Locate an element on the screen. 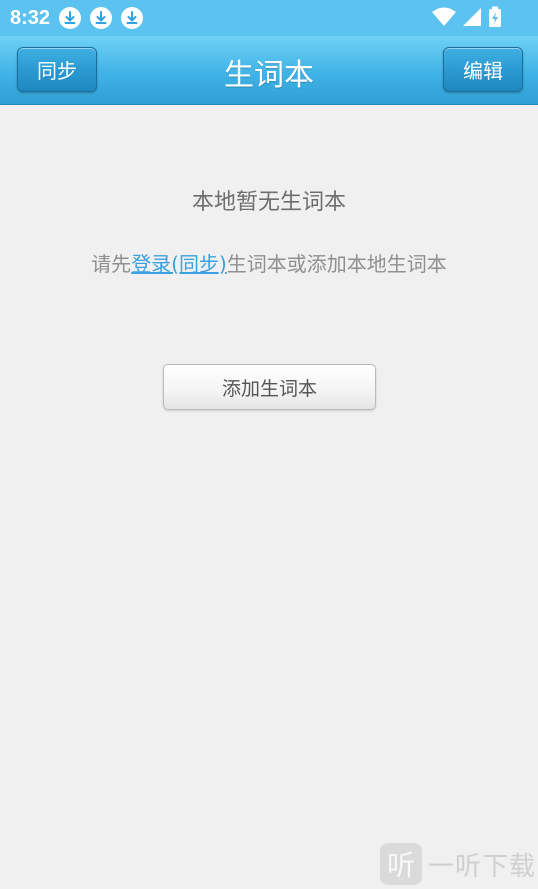  hint-prefix: 请先 is located at coordinates (111, 264).